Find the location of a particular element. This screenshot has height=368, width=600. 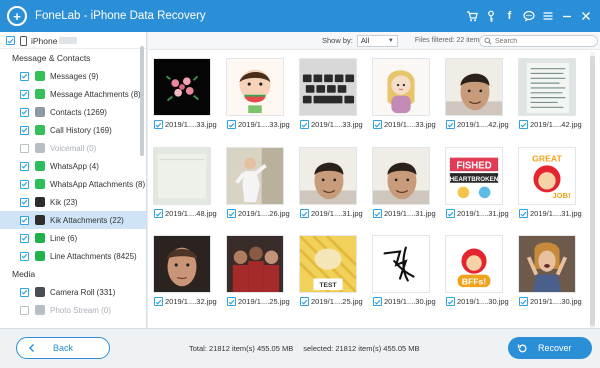

thumbnail-cartoon-boy-watermelon is located at coordinates (255, 87).